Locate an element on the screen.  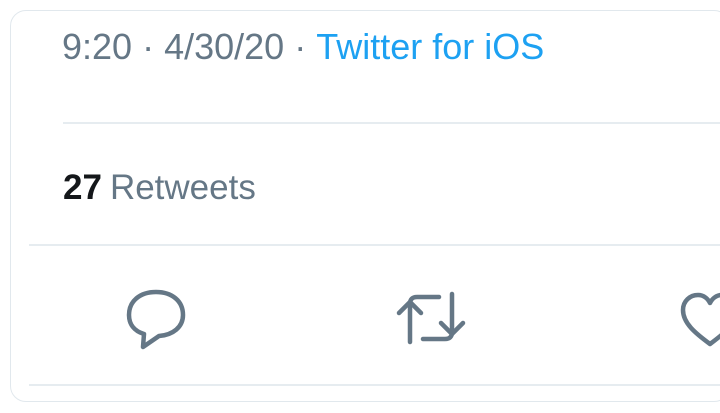
heart-icon is located at coordinates (700, 319).